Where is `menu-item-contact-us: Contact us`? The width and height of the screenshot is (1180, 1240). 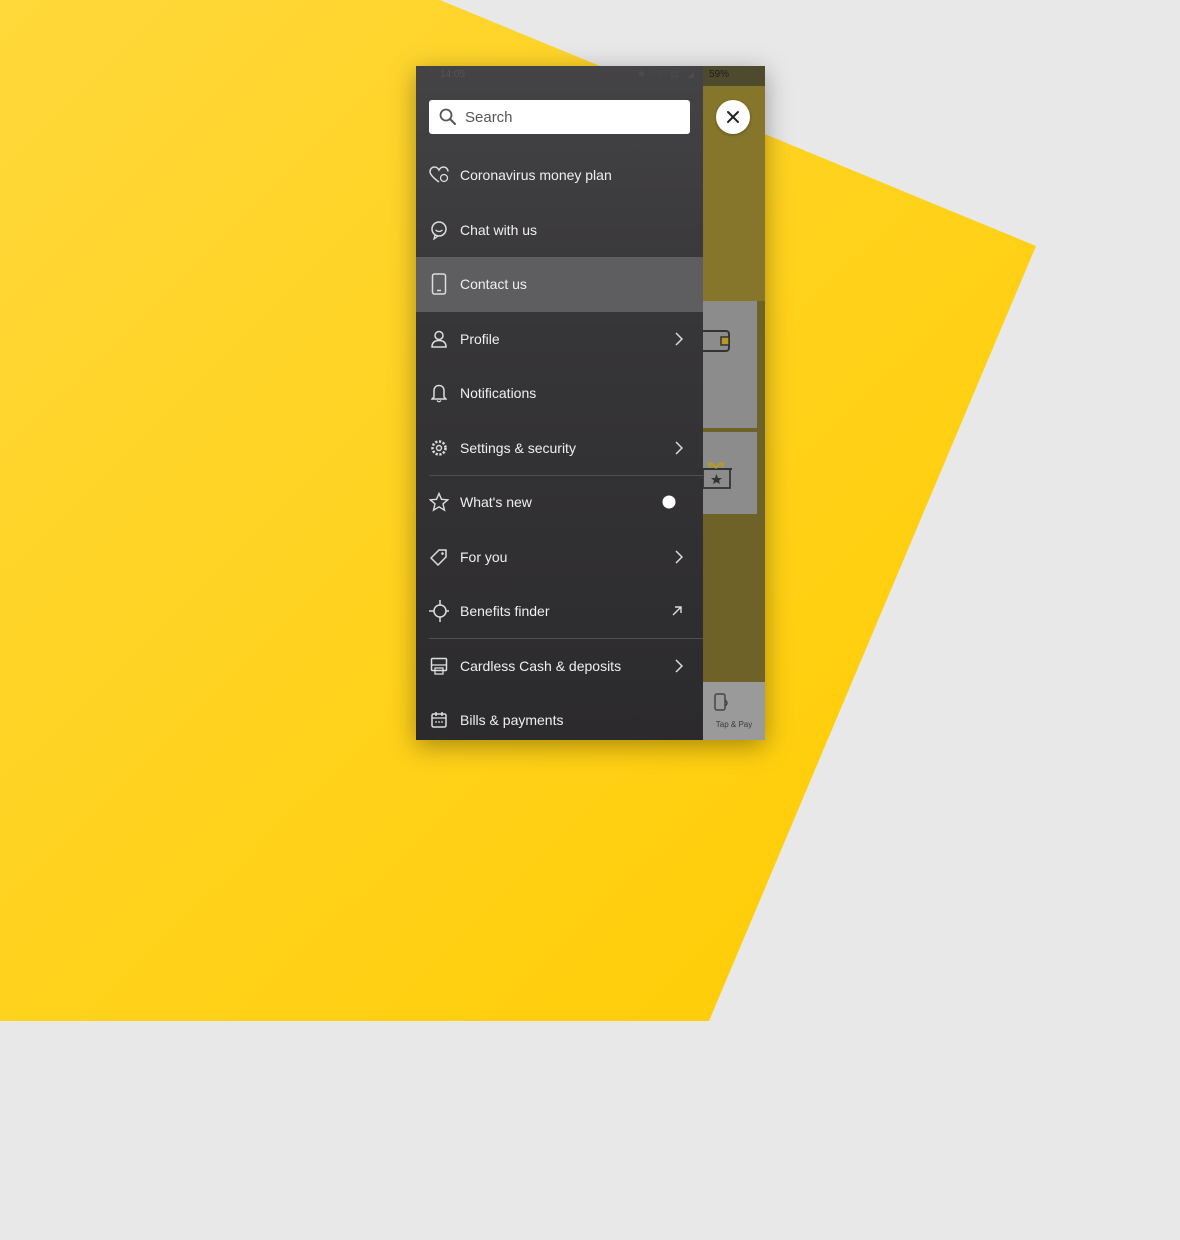 menu-item-contact-us: Contact us is located at coordinates (559, 284).